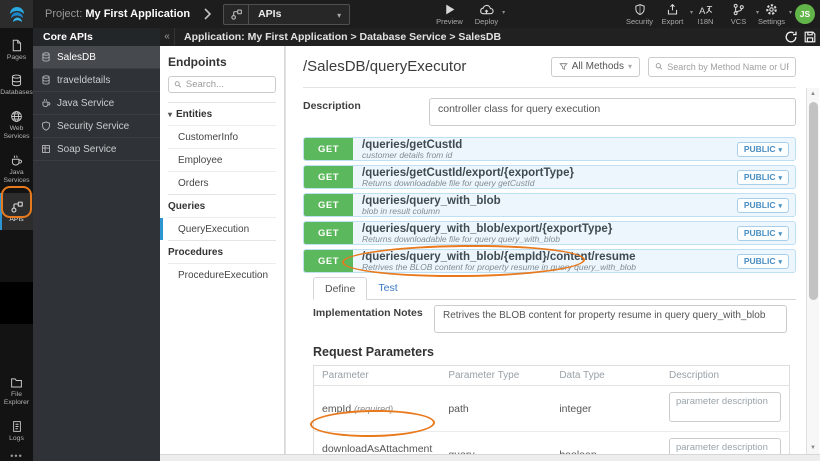 The width and height of the screenshot is (820, 461). Describe the element at coordinates (672, 8) in the screenshot. I see `export-icon` at that location.